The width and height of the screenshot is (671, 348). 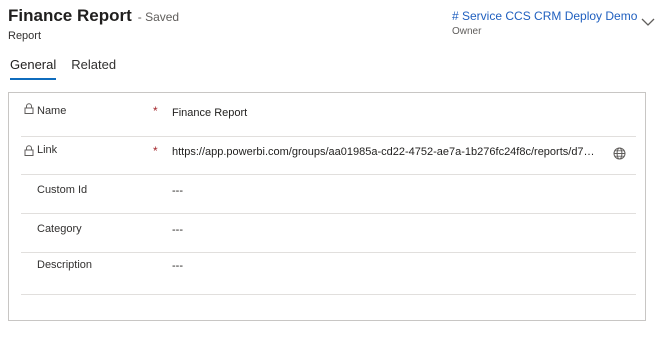 I want to click on owner-field: # Service CCS CRM Deploy Demo Owner, so click(x=544, y=23).